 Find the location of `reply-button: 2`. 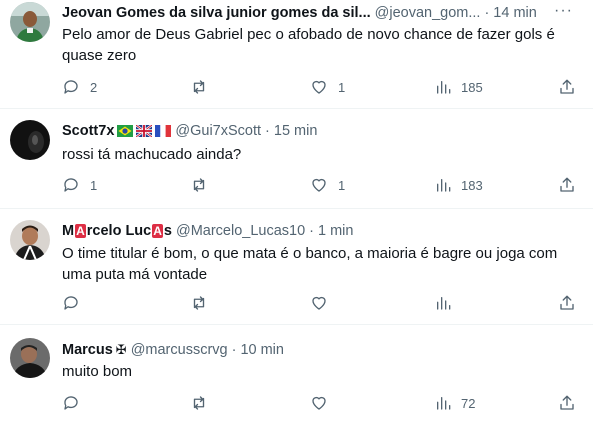

reply-button: 2 is located at coordinates (79, 87).